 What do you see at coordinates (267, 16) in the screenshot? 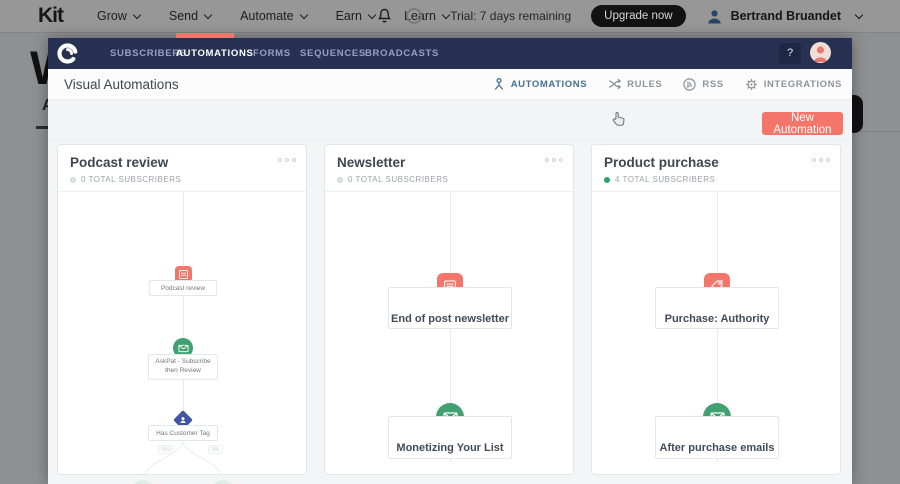
I see `menu-automate-label: Automate` at bounding box center [267, 16].